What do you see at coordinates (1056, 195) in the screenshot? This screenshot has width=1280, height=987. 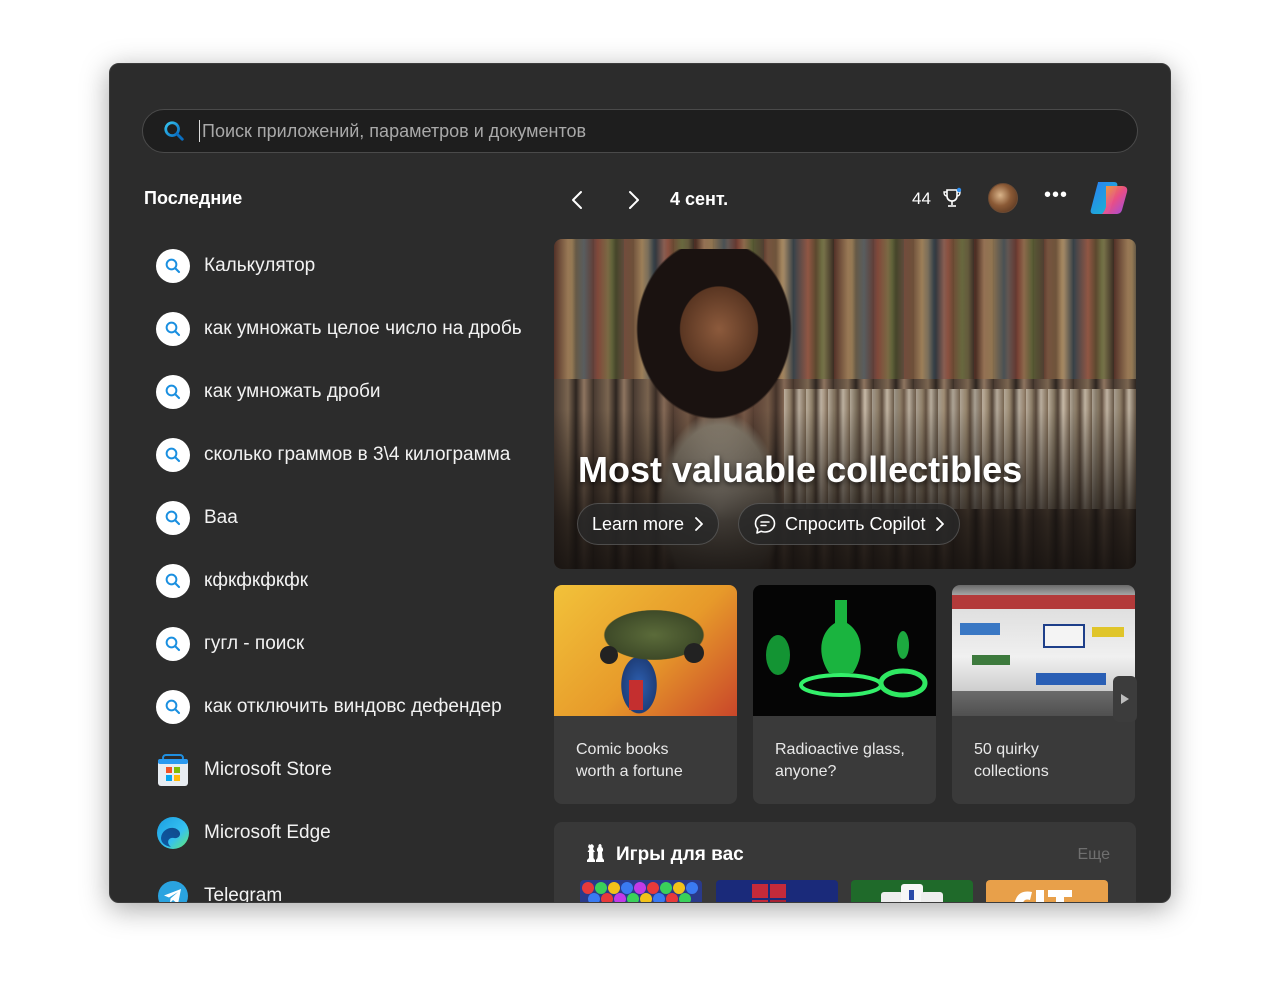 I see `more-options-icon: •••` at bounding box center [1056, 195].